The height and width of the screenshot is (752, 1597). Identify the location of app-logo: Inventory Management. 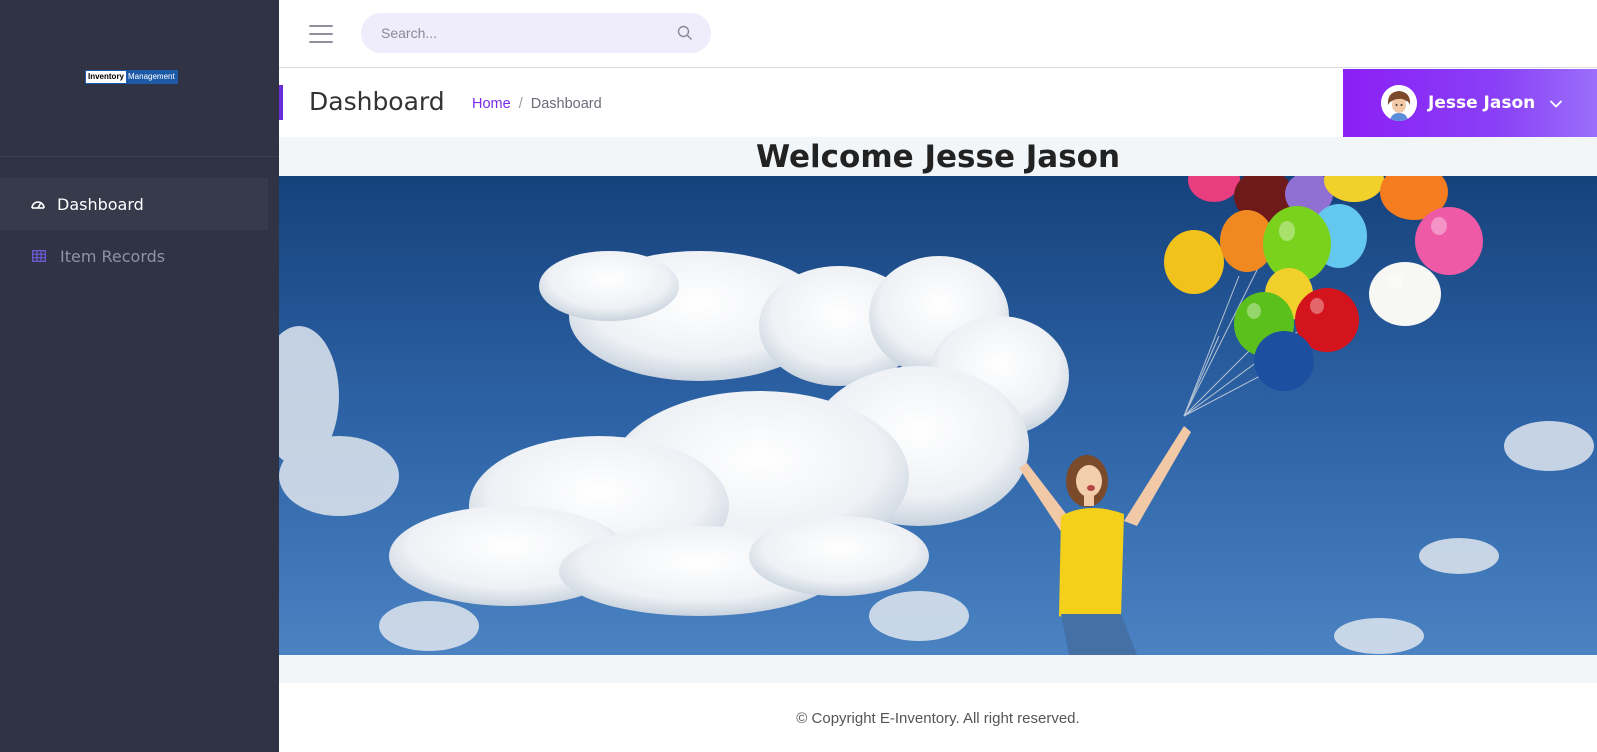
(131, 77).